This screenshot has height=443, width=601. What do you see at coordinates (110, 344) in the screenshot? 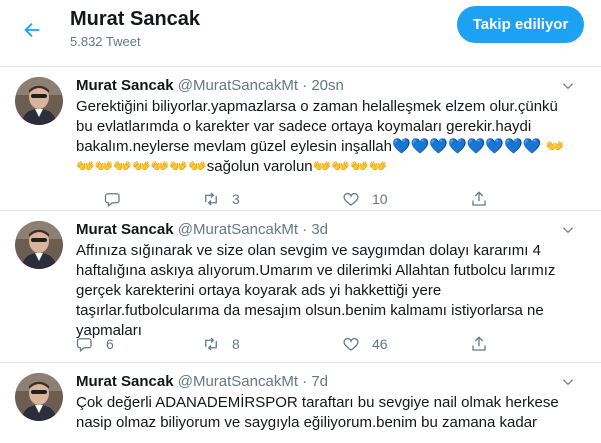
I see `reply-count: 6` at bounding box center [110, 344].